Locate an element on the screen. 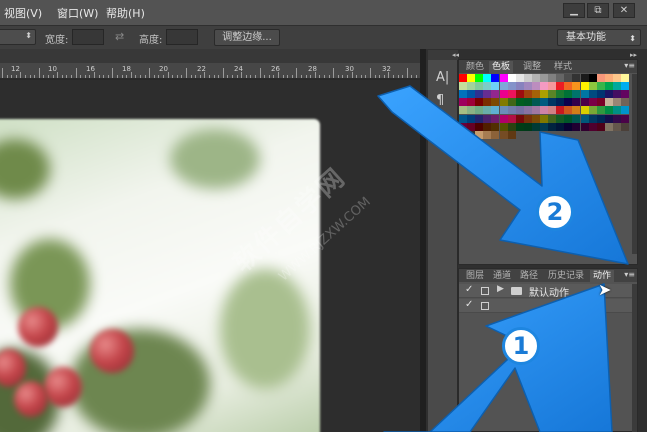  mouse-cursor-icon: ➤ is located at coordinates (605, 289).